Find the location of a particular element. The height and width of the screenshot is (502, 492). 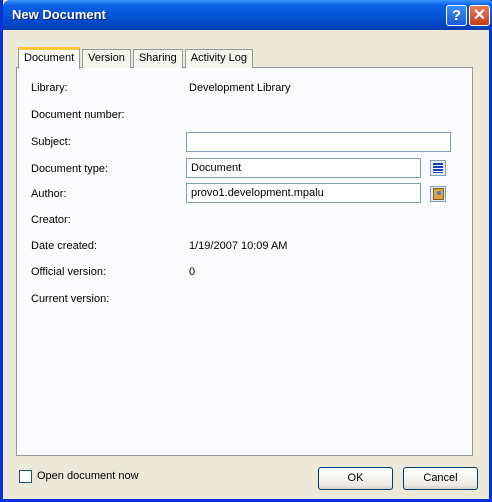

library-label: Library: is located at coordinates (49, 88).